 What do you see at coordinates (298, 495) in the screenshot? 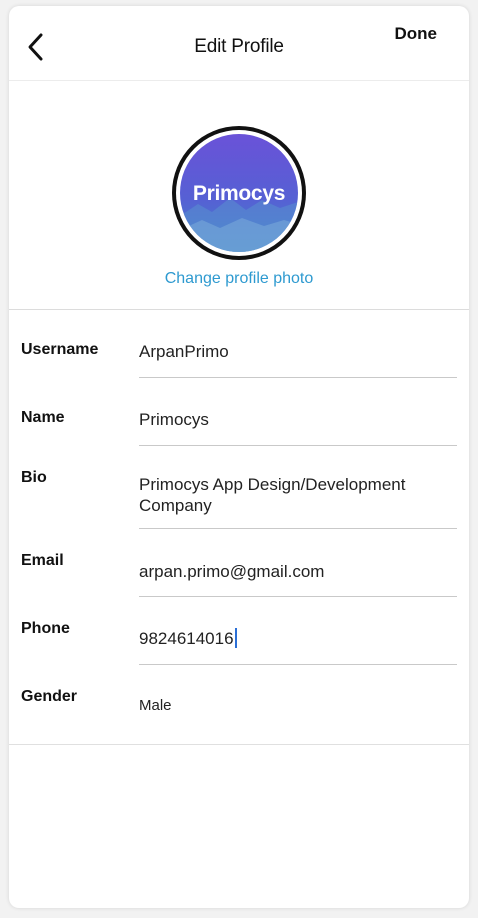
I see `bio-field: Primocys App Design/Development Company` at bounding box center [298, 495].